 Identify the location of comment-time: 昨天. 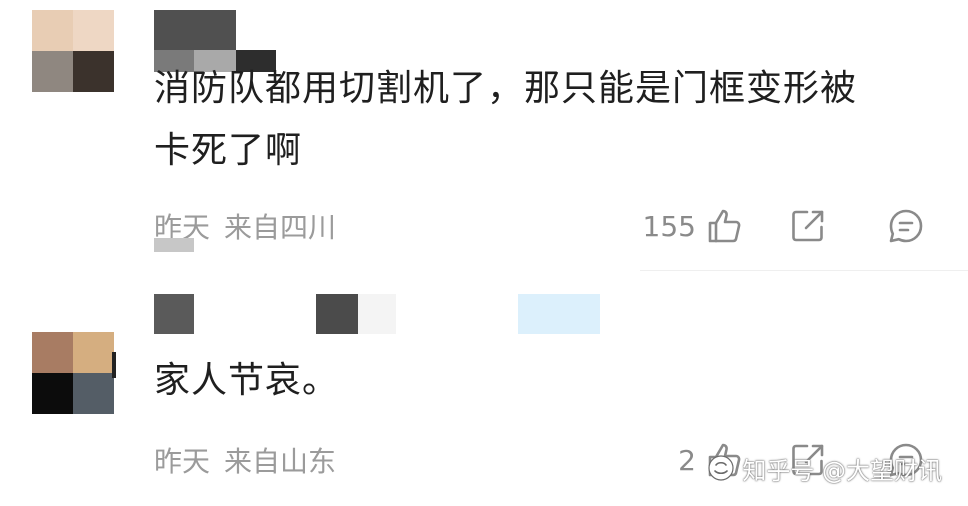
(182, 461).